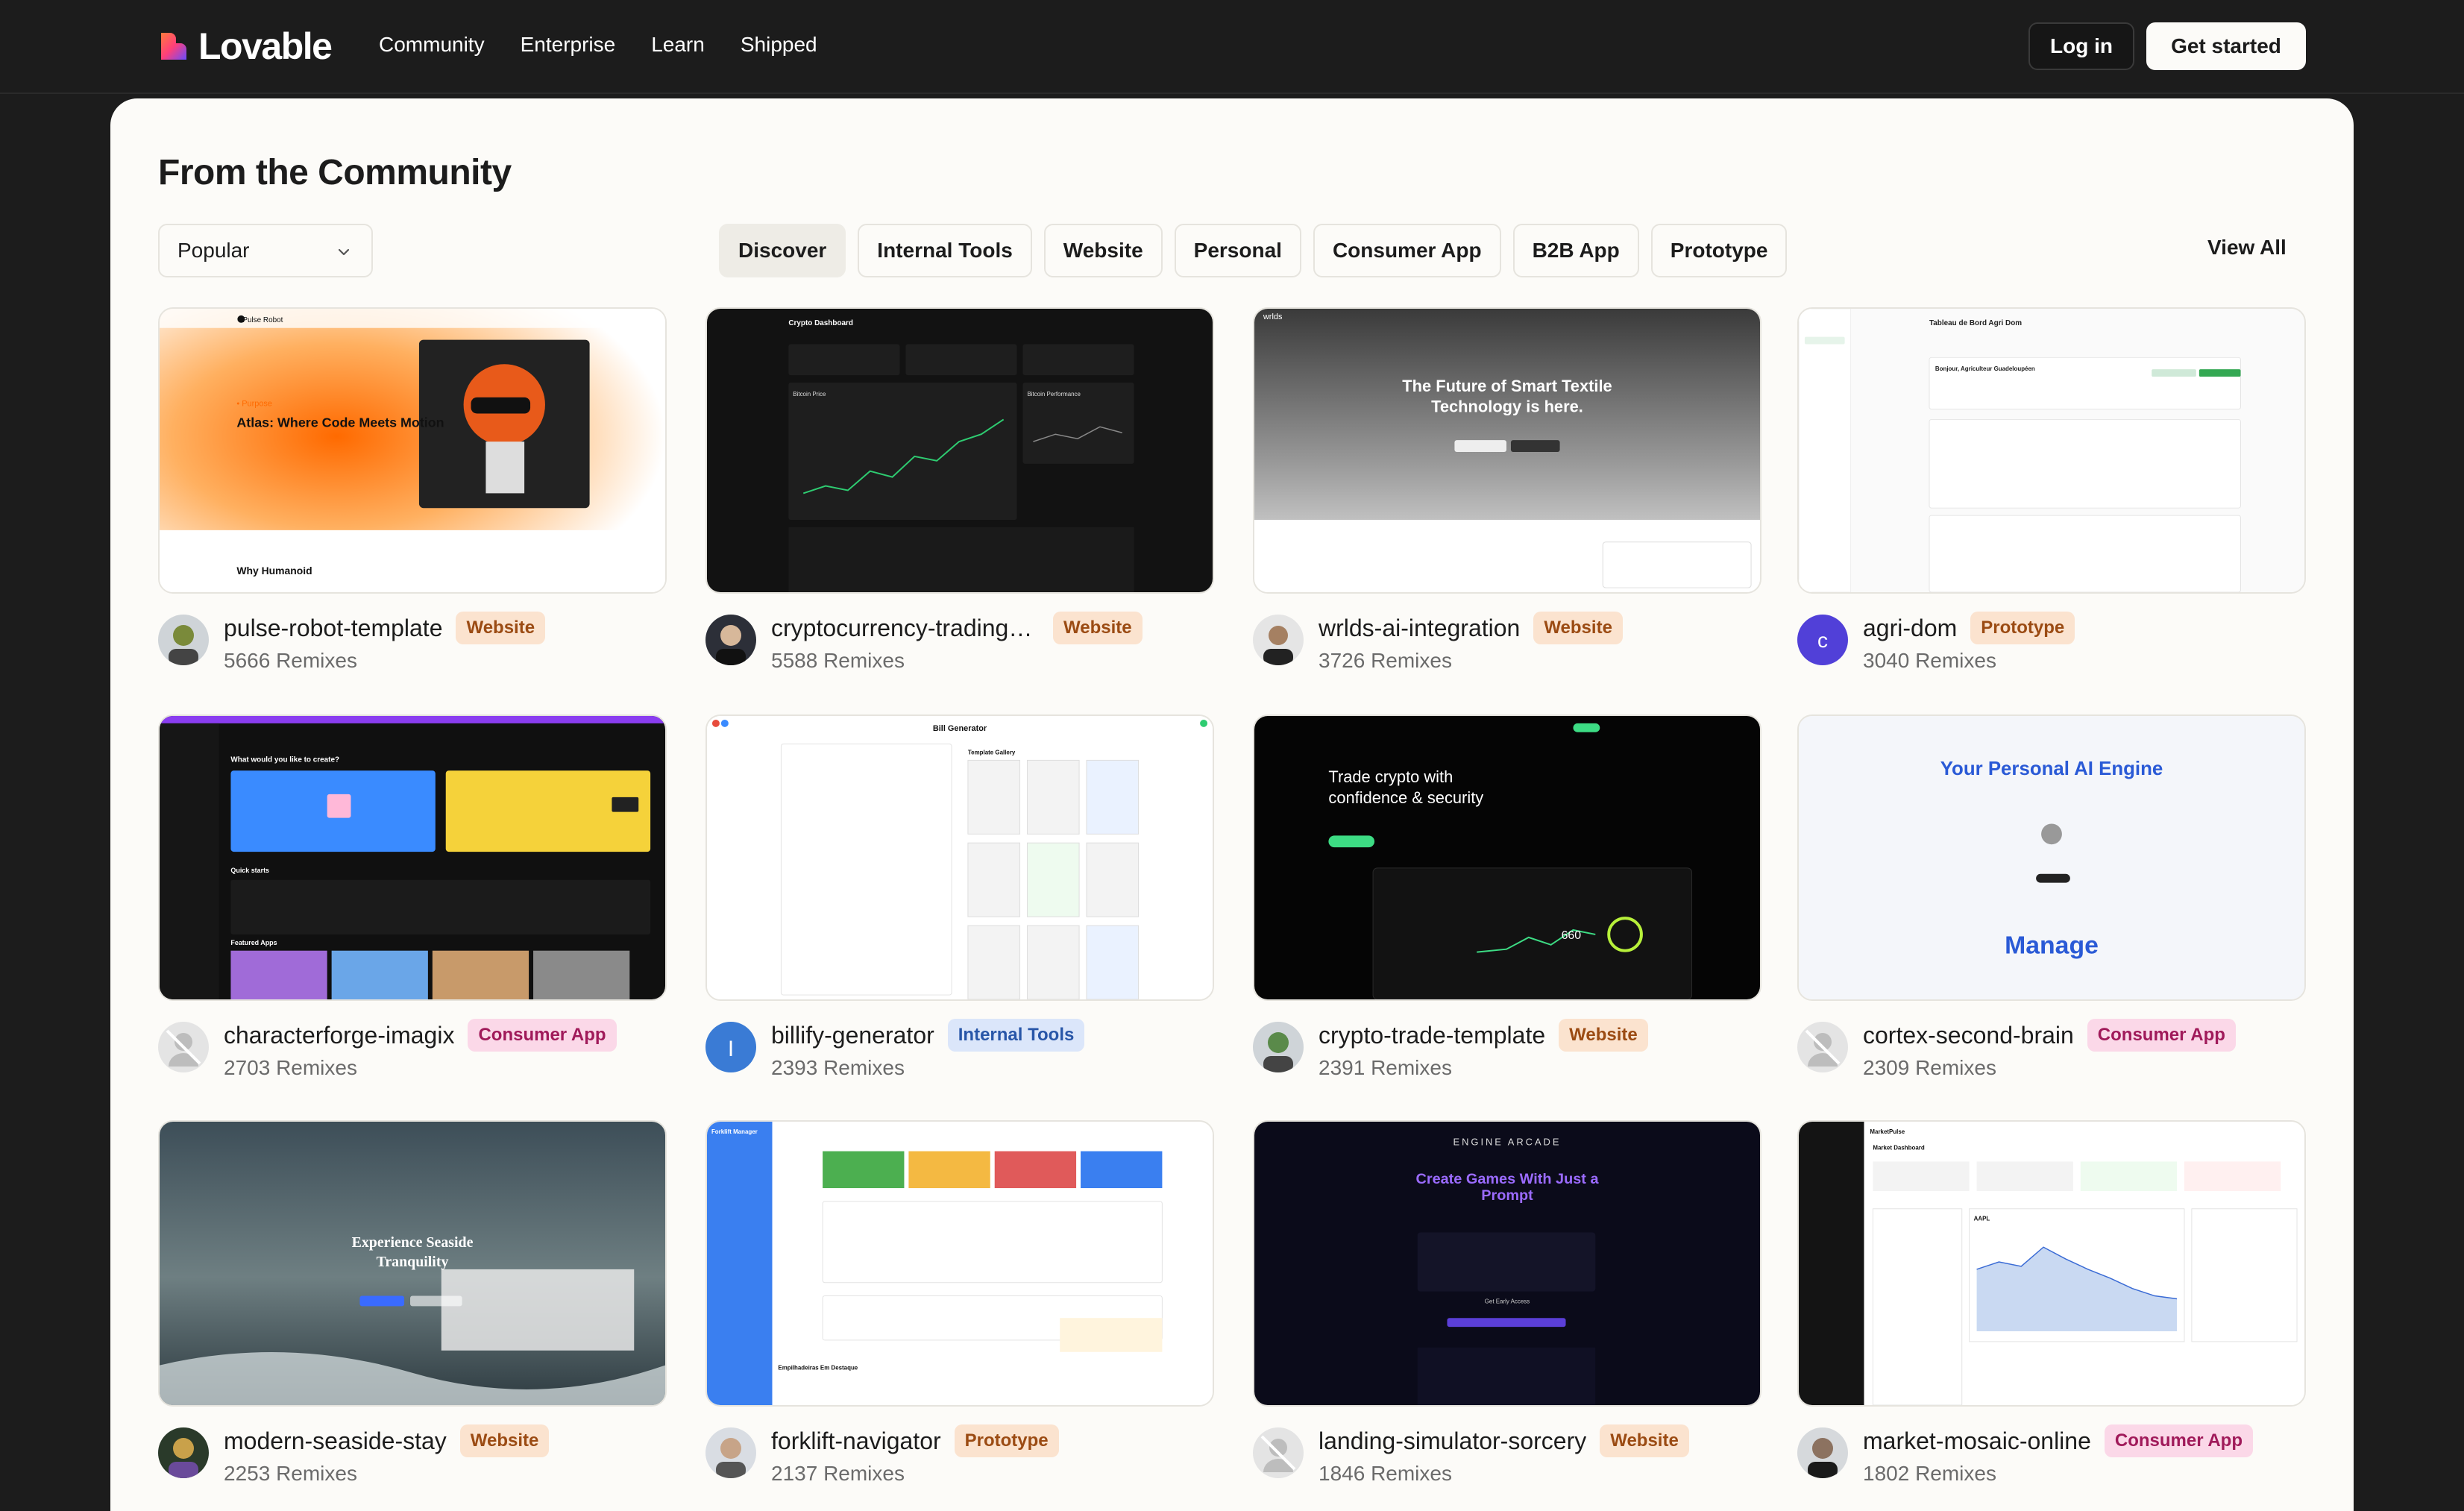 The height and width of the screenshot is (1511, 2464). What do you see at coordinates (339, 1035) in the screenshot?
I see `project-name: characterforge-imagix` at bounding box center [339, 1035].